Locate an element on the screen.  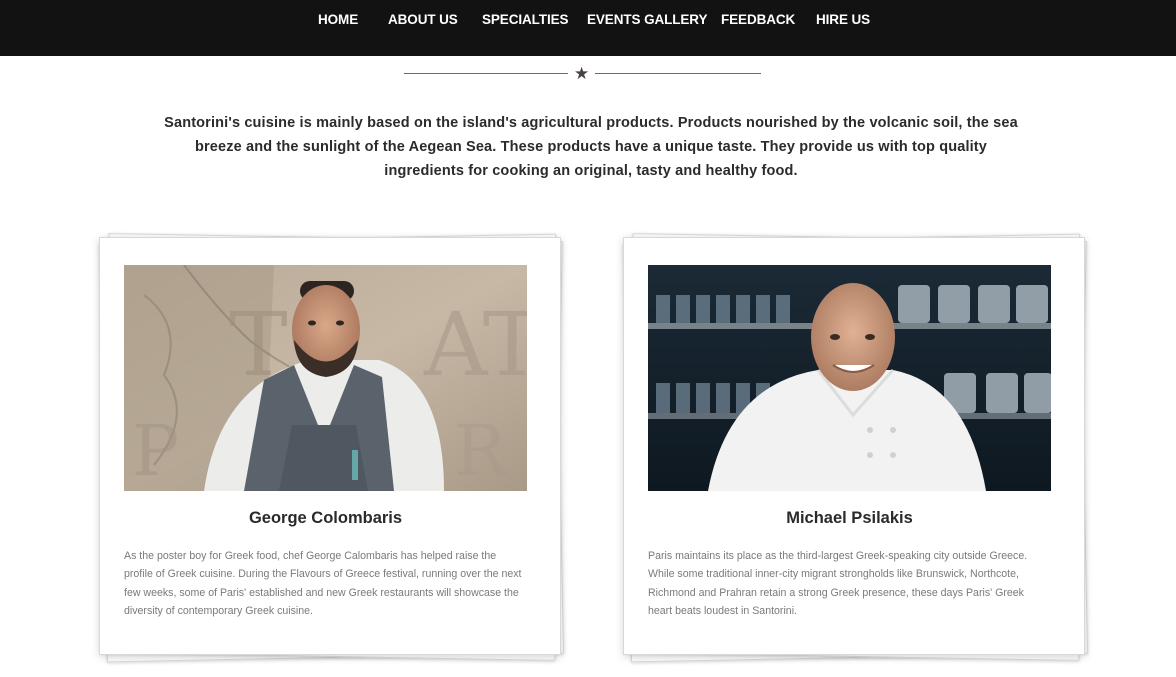
nav-home: HOME is located at coordinates (338, 20).